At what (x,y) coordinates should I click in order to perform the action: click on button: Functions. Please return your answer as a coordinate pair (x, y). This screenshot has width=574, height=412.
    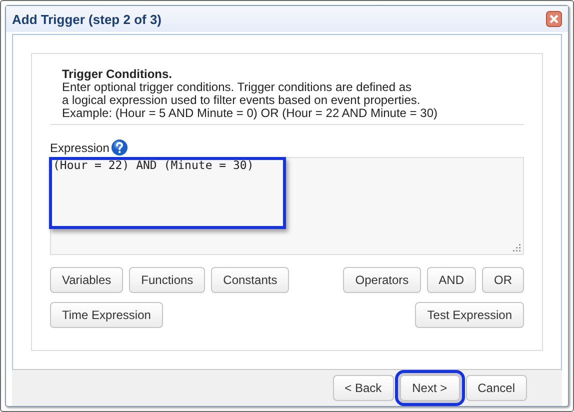
    Looking at the image, I should click on (167, 280).